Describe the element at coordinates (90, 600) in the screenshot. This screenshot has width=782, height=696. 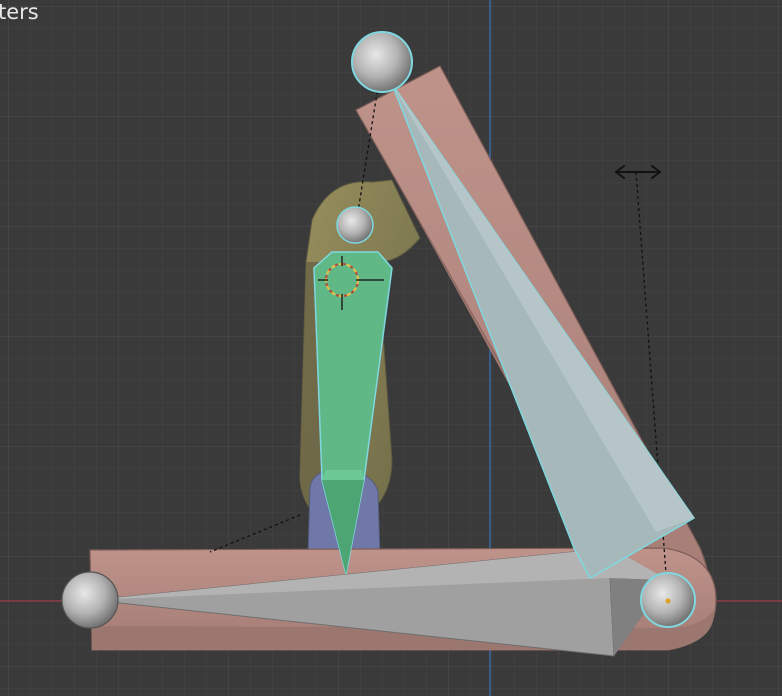
I see `bone-joint-left` at that location.